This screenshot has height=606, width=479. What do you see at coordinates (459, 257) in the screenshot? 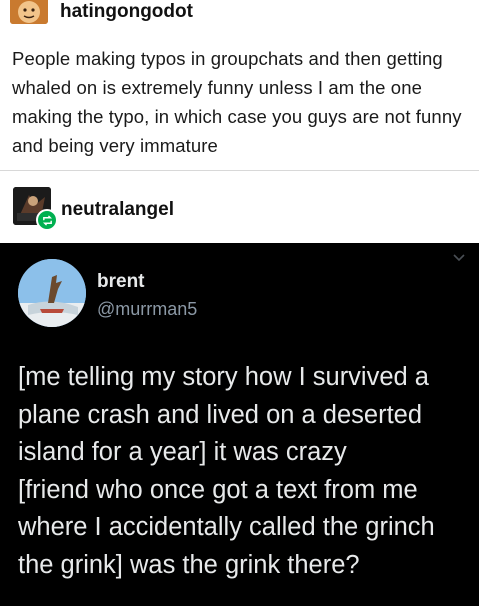
I see `chevron-down-icon` at bounding box center [459, 257].